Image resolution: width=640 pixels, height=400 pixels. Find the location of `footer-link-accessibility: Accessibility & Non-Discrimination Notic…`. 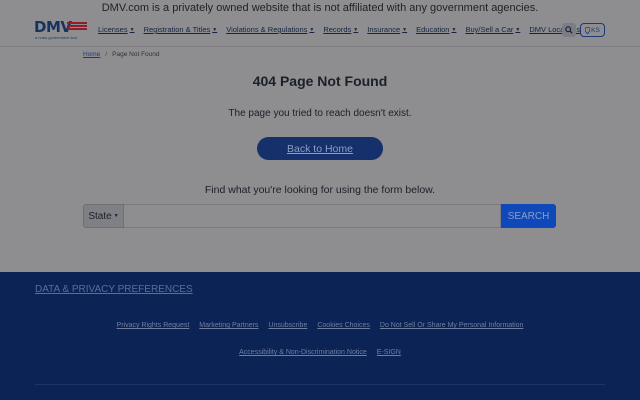

footer-link-accessibility: Accessibility & Non-Discrimination Notic… is located at coordinates (303, 352).